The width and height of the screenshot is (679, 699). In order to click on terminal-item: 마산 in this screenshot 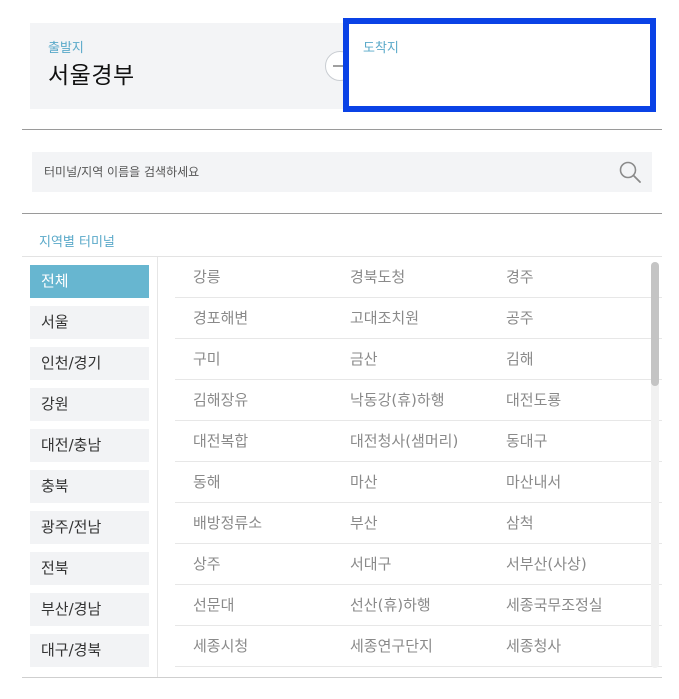, I will do `click(364, 482)`.